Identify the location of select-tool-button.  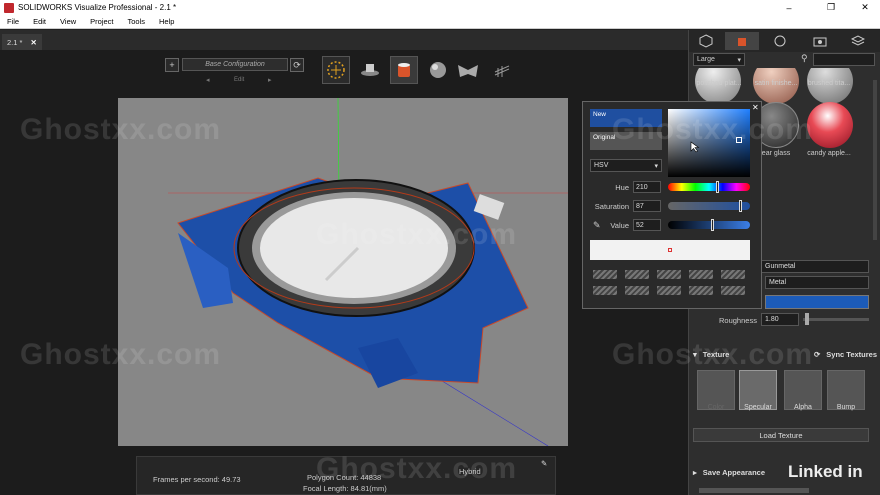
(336, 70).